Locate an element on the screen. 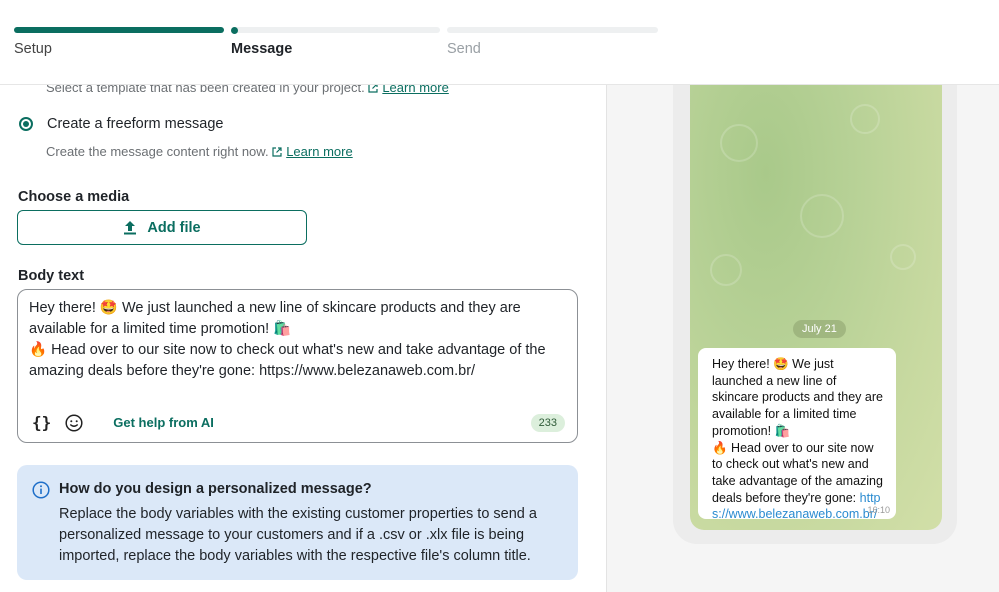 The image size is (999, 592). stepper-header: Setup Message Send is located at coordinates (499, 42).